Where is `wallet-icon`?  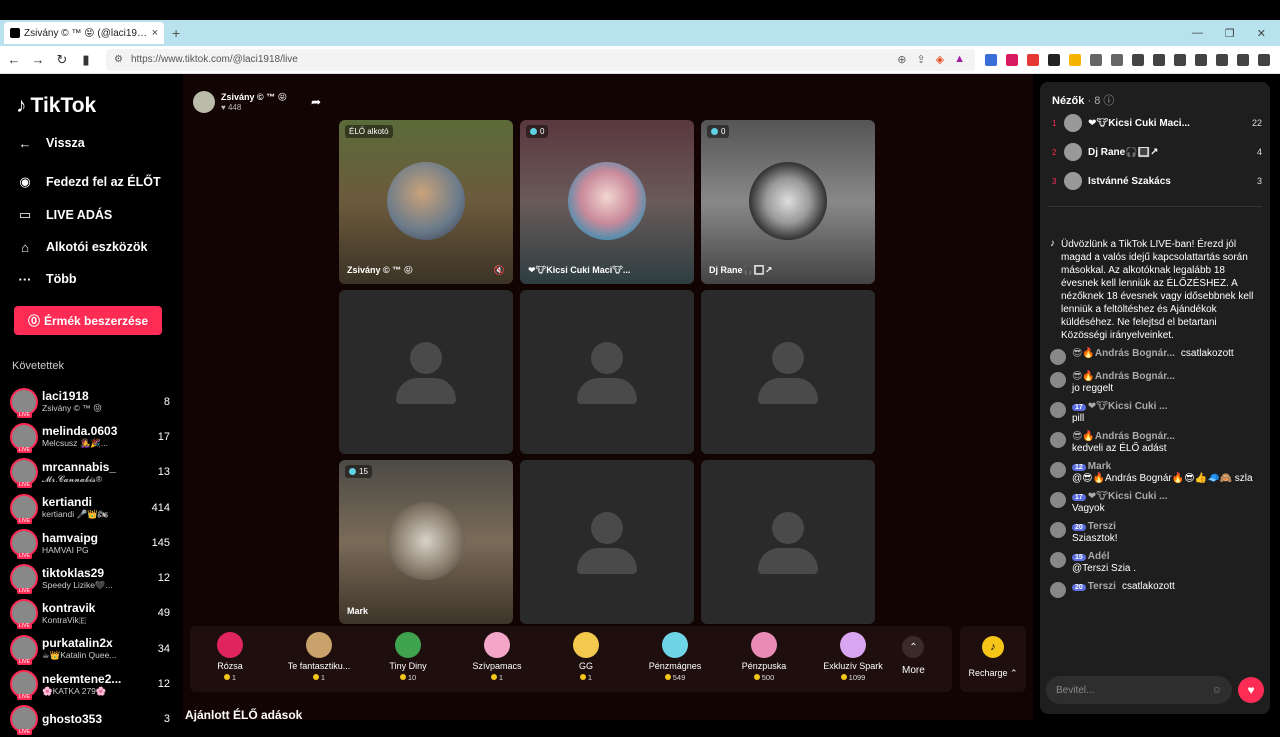
wallet-icon is located at coordinates (1180, 59).